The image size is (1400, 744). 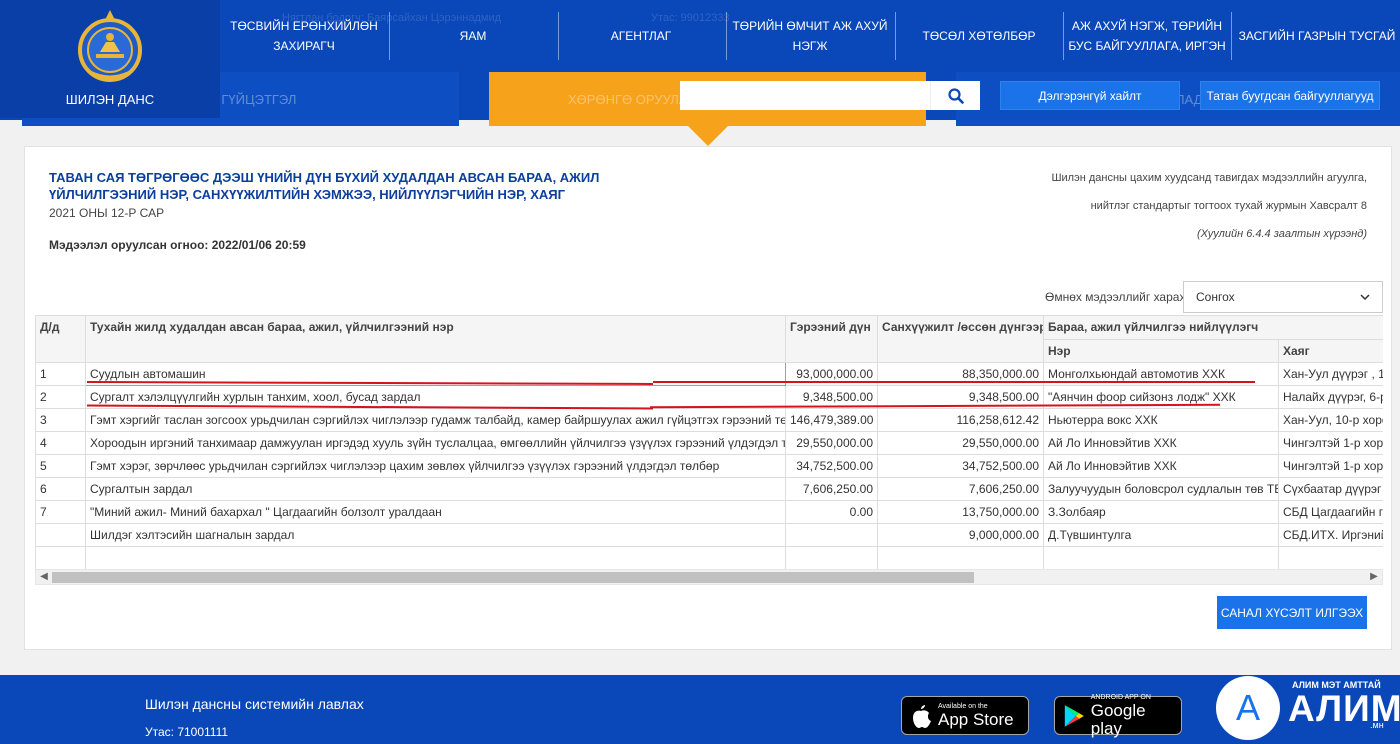 What do you see at coordinates (1290, 95) in the screenshot?
I see `withdrawn-orgs-button: Татан буугдсан байгууллагууд` at bounding box center [1290, 95].